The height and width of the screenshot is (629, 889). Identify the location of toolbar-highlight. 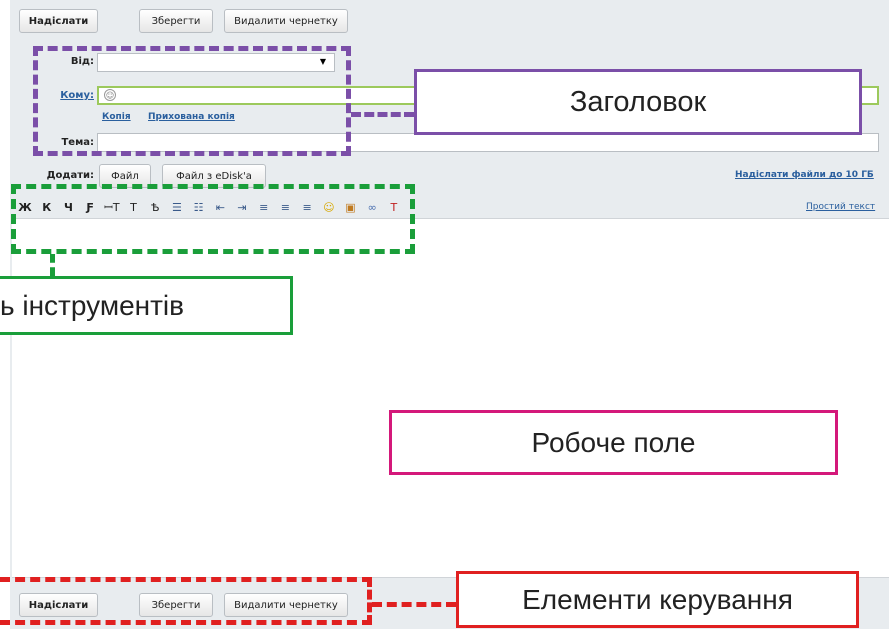
(213, 219).